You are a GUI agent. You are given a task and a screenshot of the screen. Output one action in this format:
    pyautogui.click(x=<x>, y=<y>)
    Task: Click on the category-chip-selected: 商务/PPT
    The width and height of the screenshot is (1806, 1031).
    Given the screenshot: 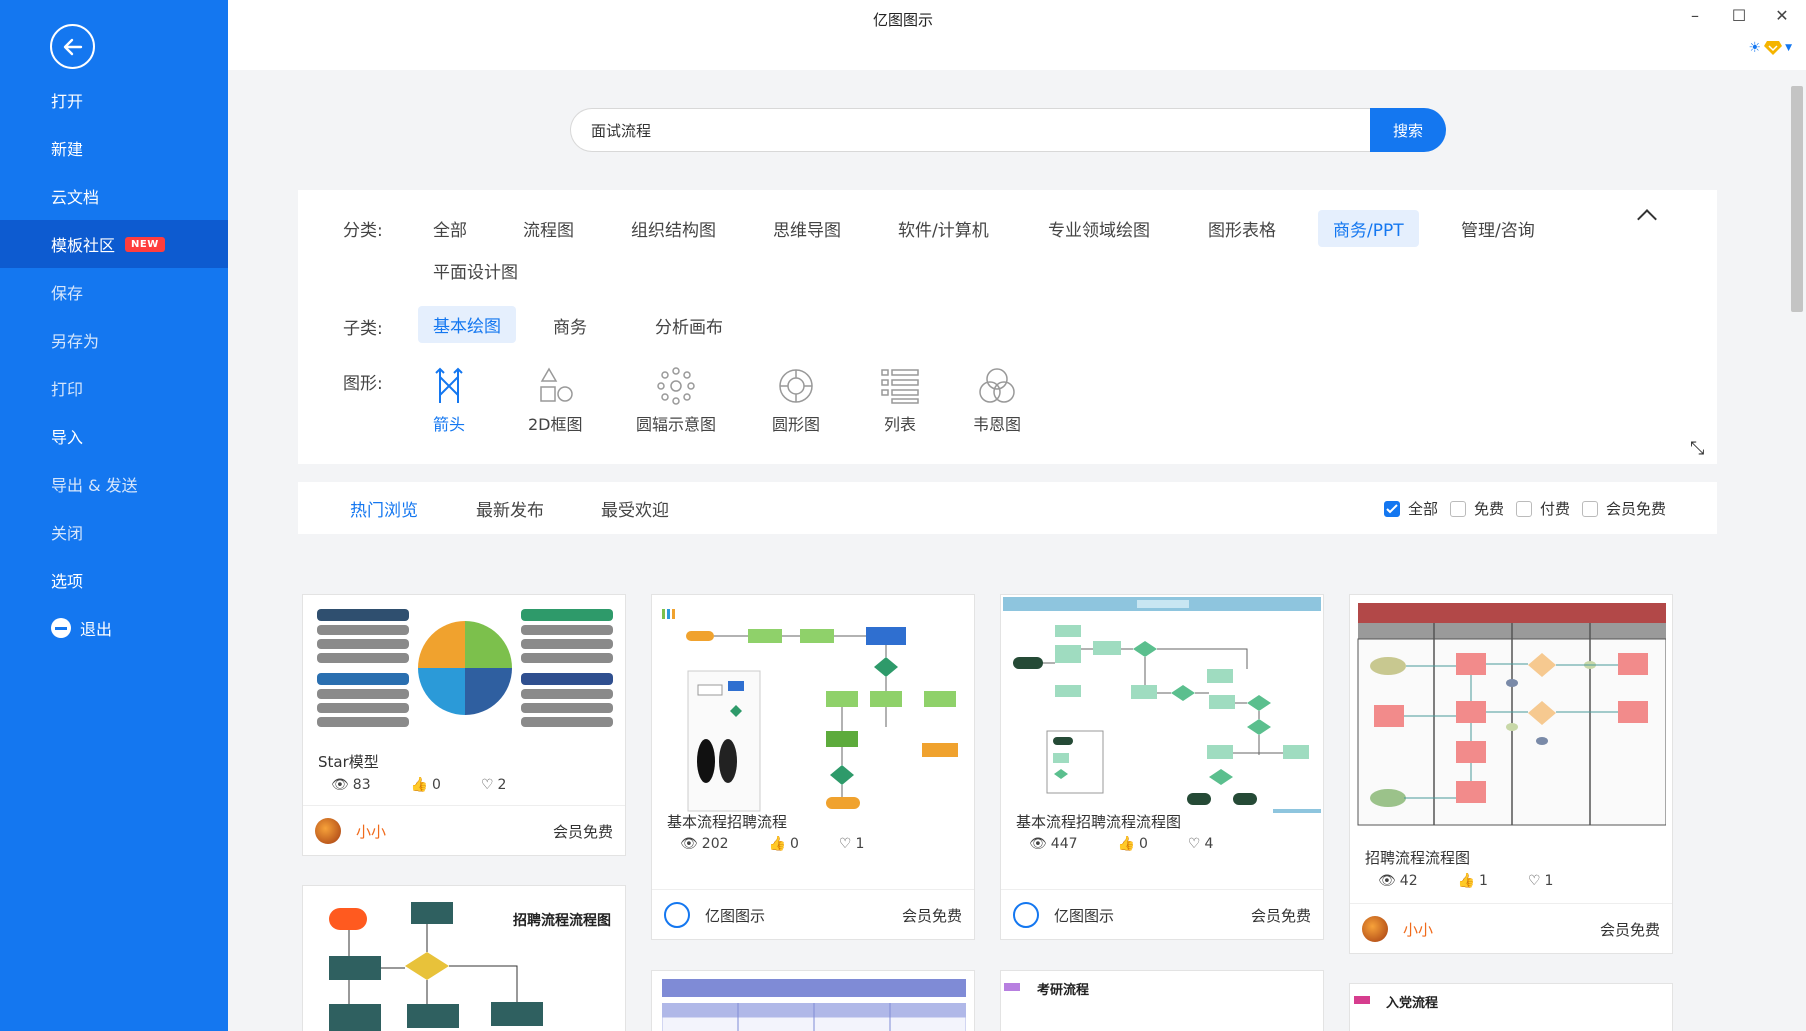 What is the action you would take?
    pyautogui.click(x=1368, y=228)
    